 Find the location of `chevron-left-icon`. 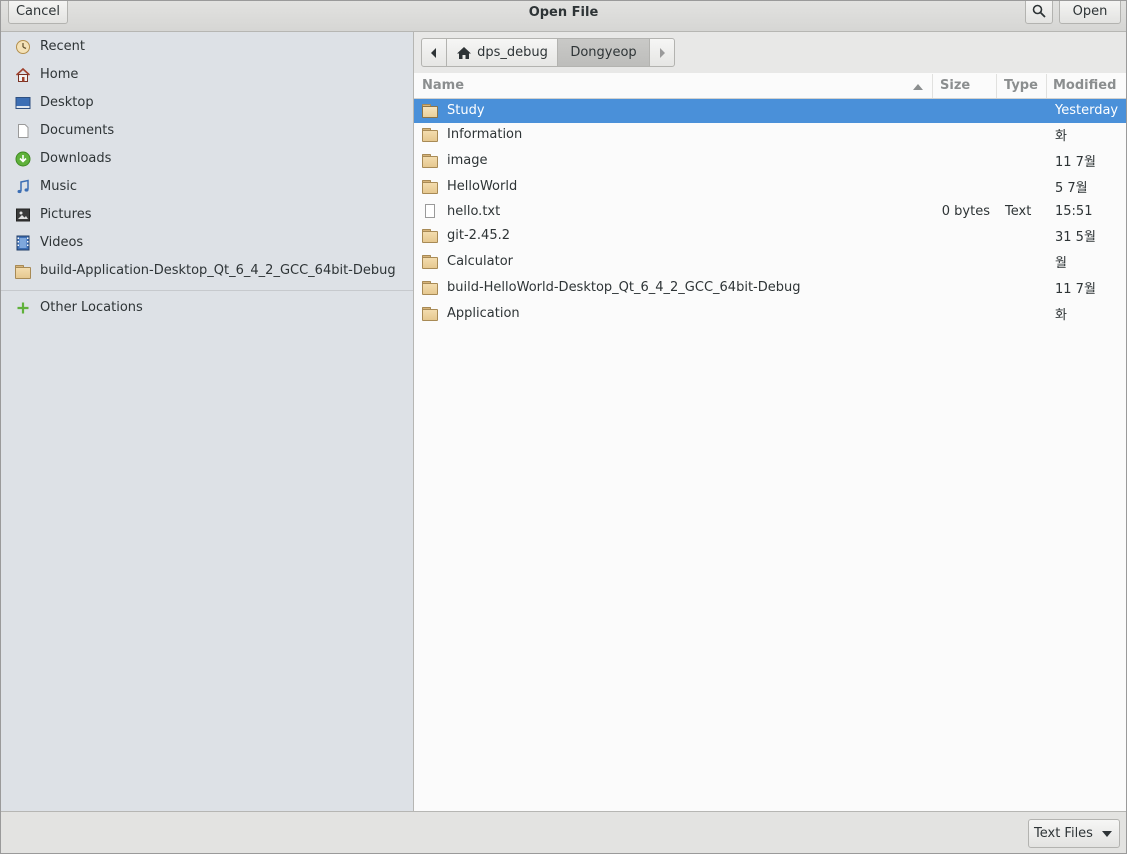

chevron-left-icon is located at coordinates (433, 52).